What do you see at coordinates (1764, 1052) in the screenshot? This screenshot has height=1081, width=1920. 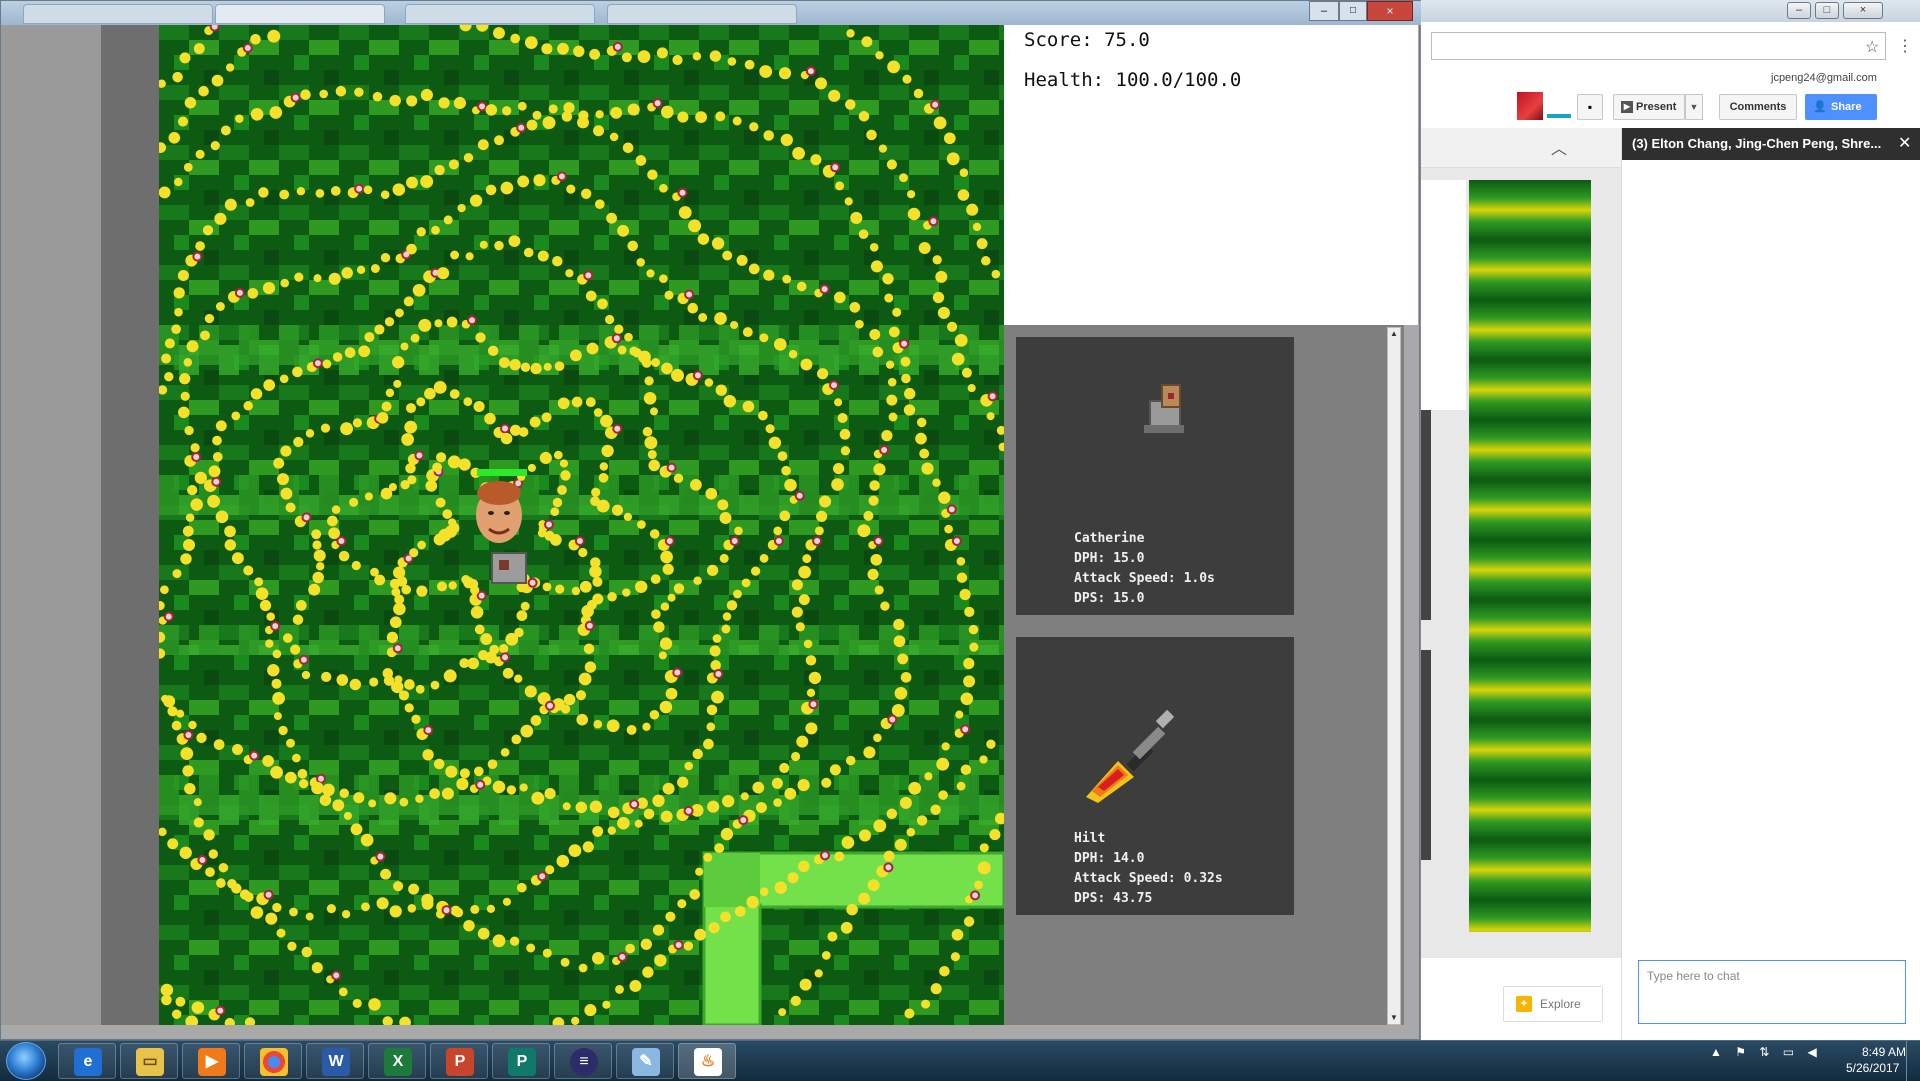 I see `network-icon: ⇅` at bounding box center [1764, 1052].